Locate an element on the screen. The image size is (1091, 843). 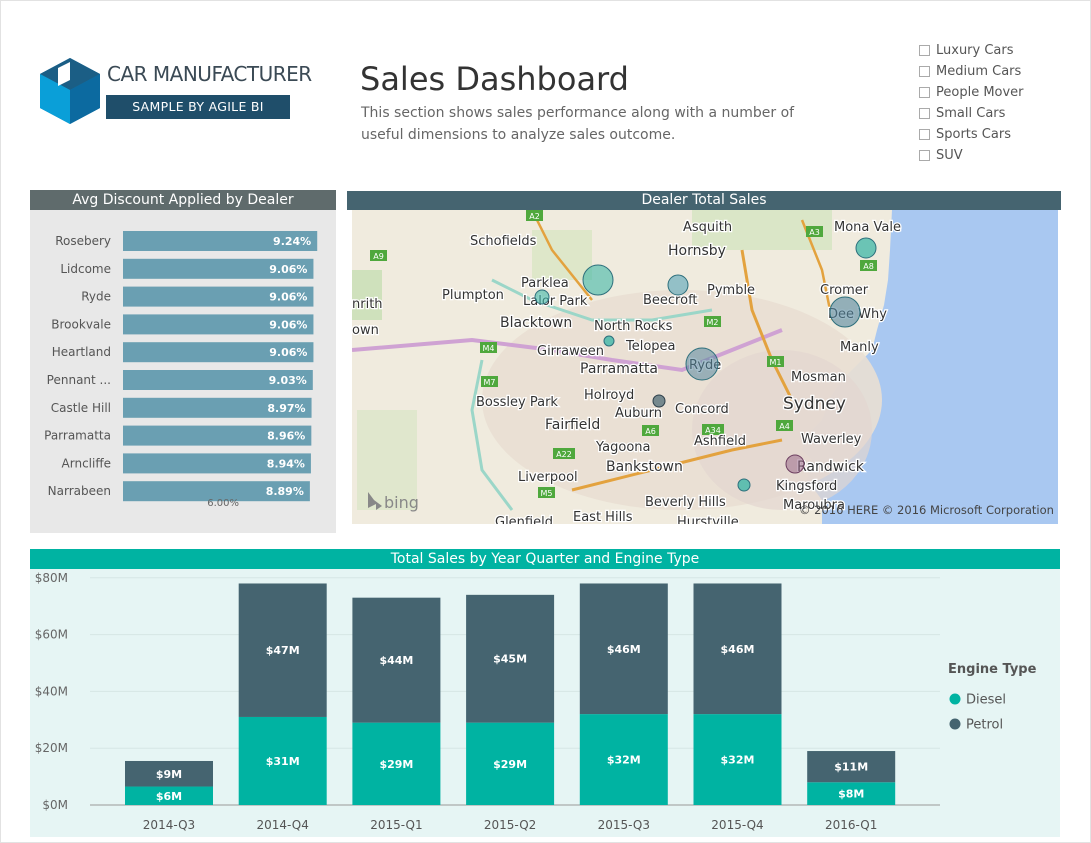
dealer-label: Arncliffe is located at coordinates (86, 463).